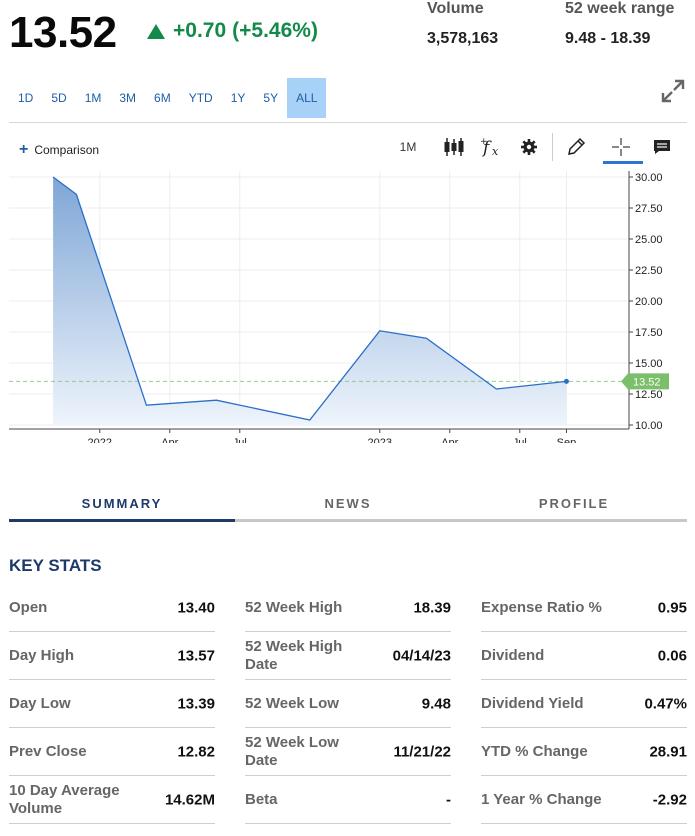 Image resolution: width=695 pixels, height=836 pixels. Describe the element at coordinates (534, 751) in the screenshot. I see `stat-label: YTD % Change` at that location.